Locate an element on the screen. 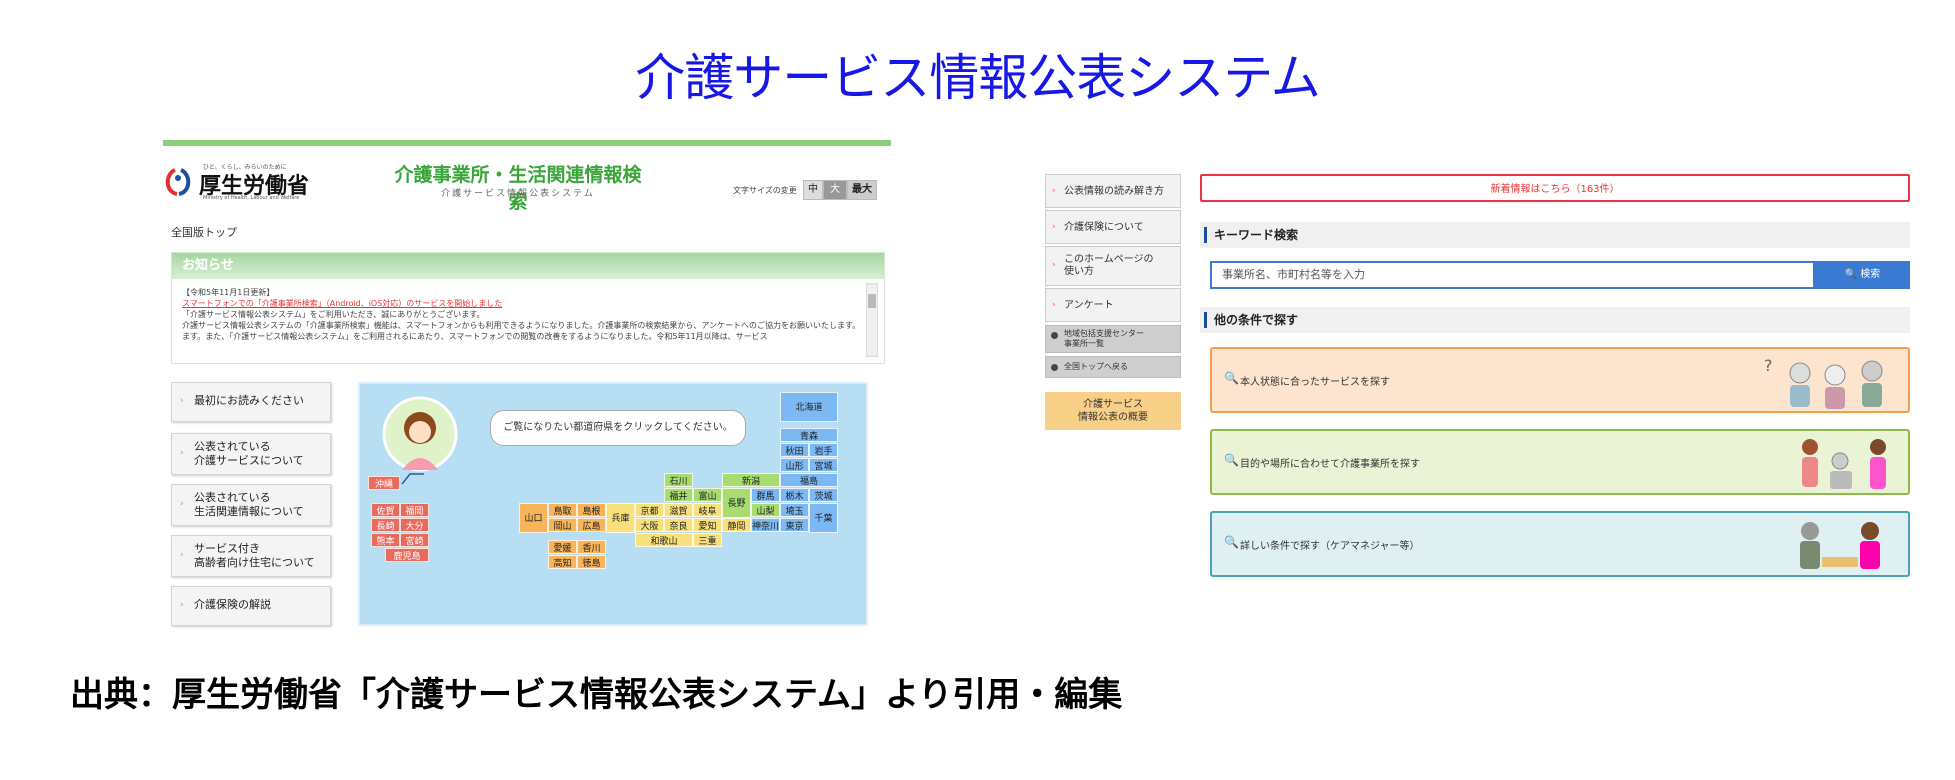  side-item-survey: › アンケート is located at coordinates (1113, 305).